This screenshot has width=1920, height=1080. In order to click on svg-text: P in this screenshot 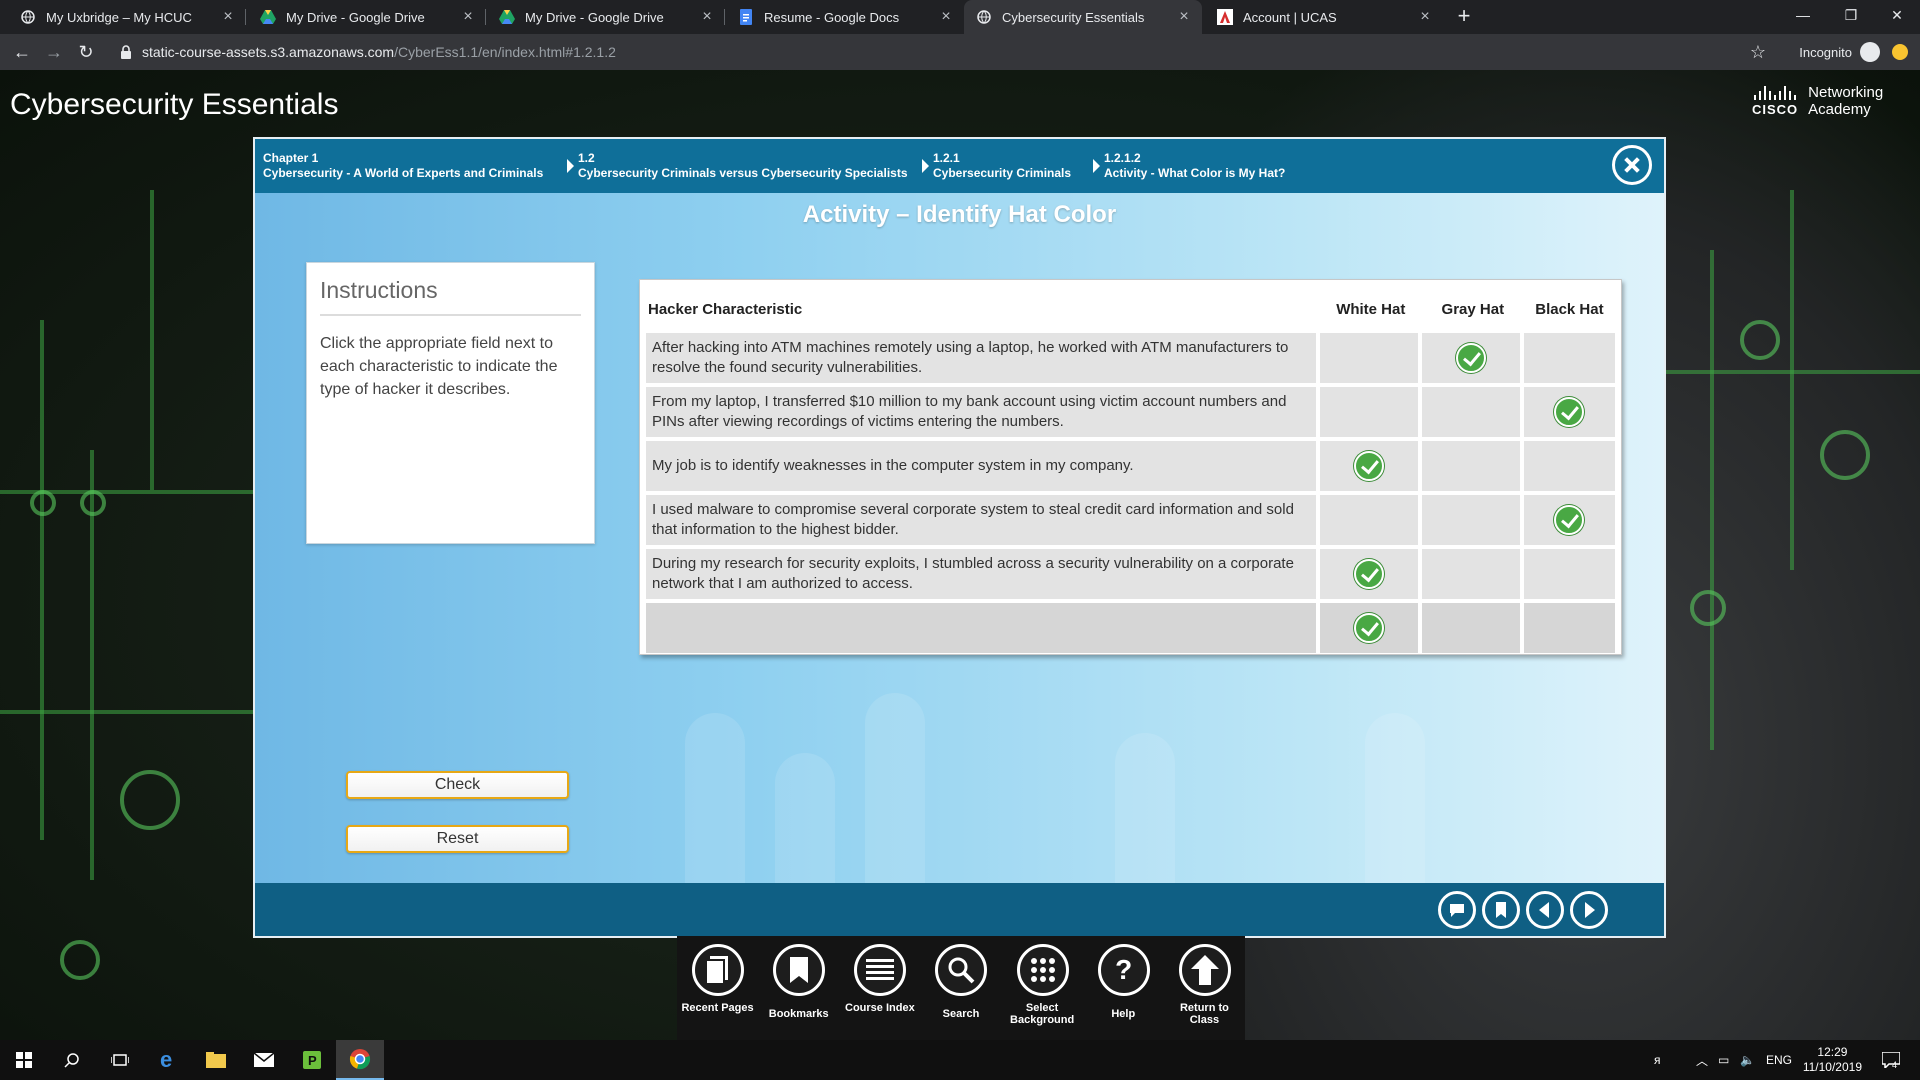, I will do `click(312, 1060)`.